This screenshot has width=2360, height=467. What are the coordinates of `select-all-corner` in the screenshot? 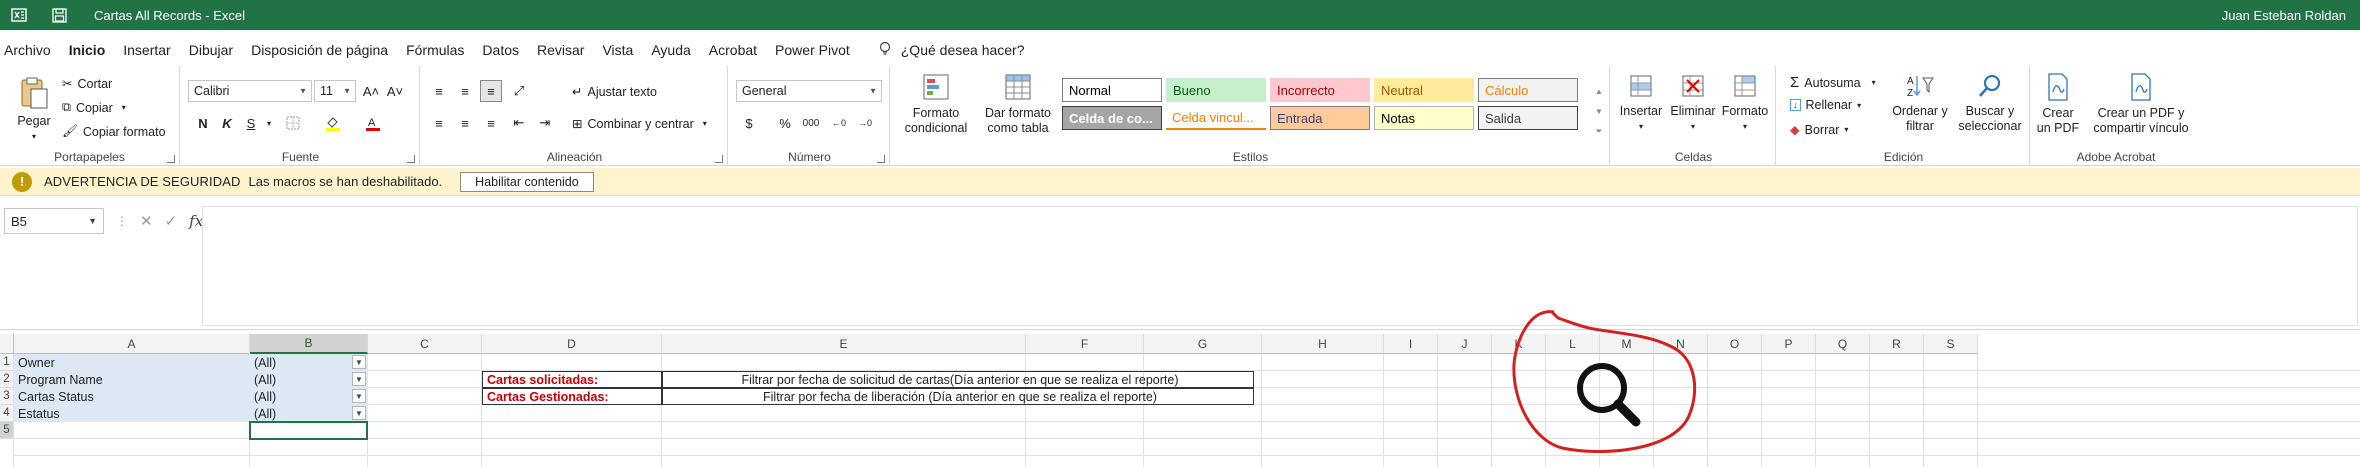 It's located at (7, 344).